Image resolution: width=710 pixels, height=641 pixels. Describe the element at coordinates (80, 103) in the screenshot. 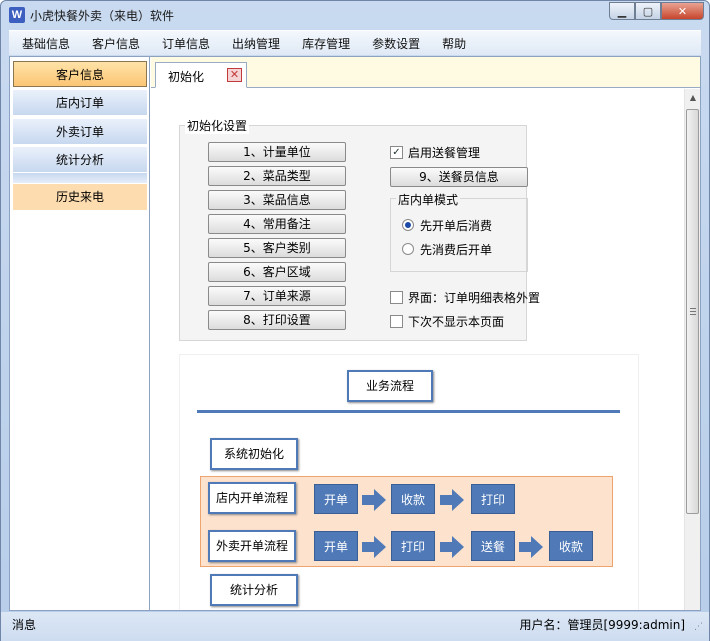

I see `sidebar-item-instore-orders: 店内订单` at that location.